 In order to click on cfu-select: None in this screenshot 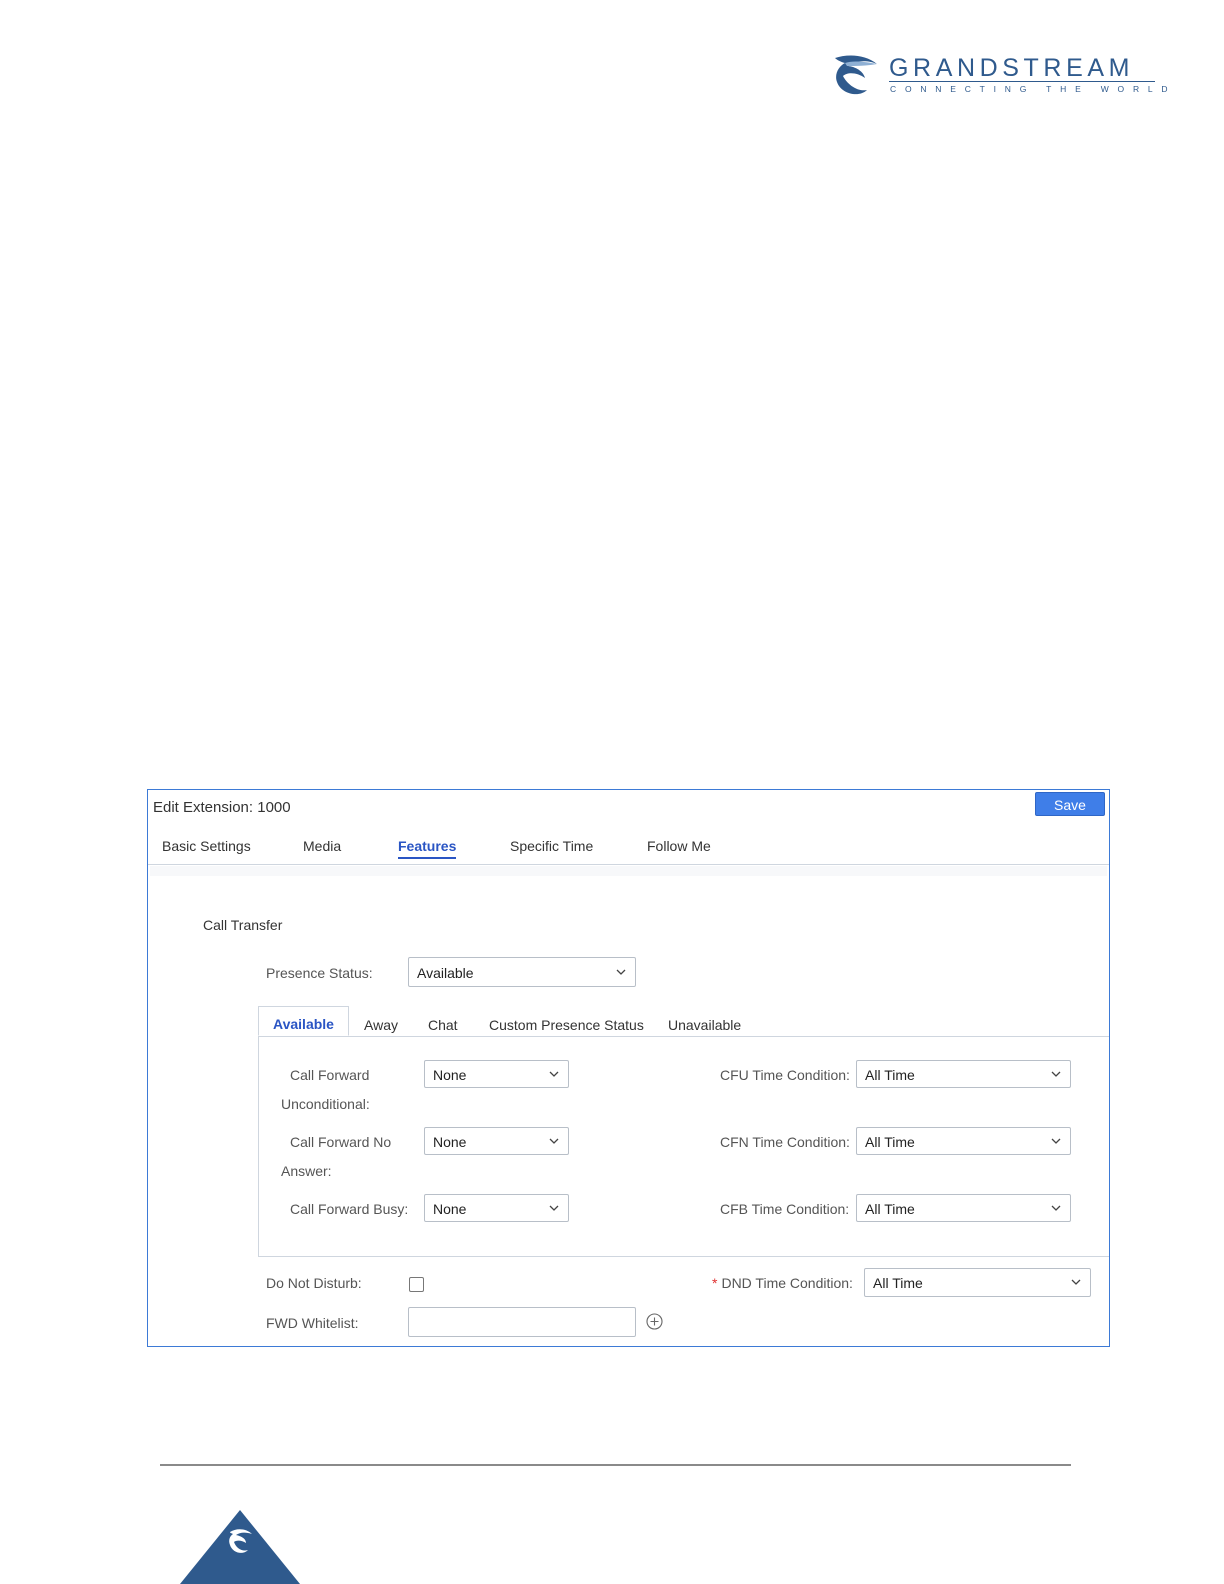, I will do `click(496, 1074)`.